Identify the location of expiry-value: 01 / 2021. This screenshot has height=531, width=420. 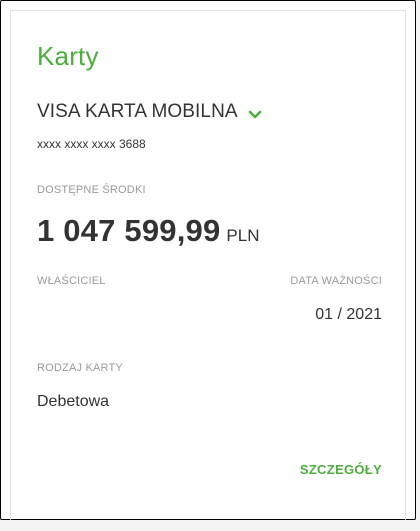
(348, 314).